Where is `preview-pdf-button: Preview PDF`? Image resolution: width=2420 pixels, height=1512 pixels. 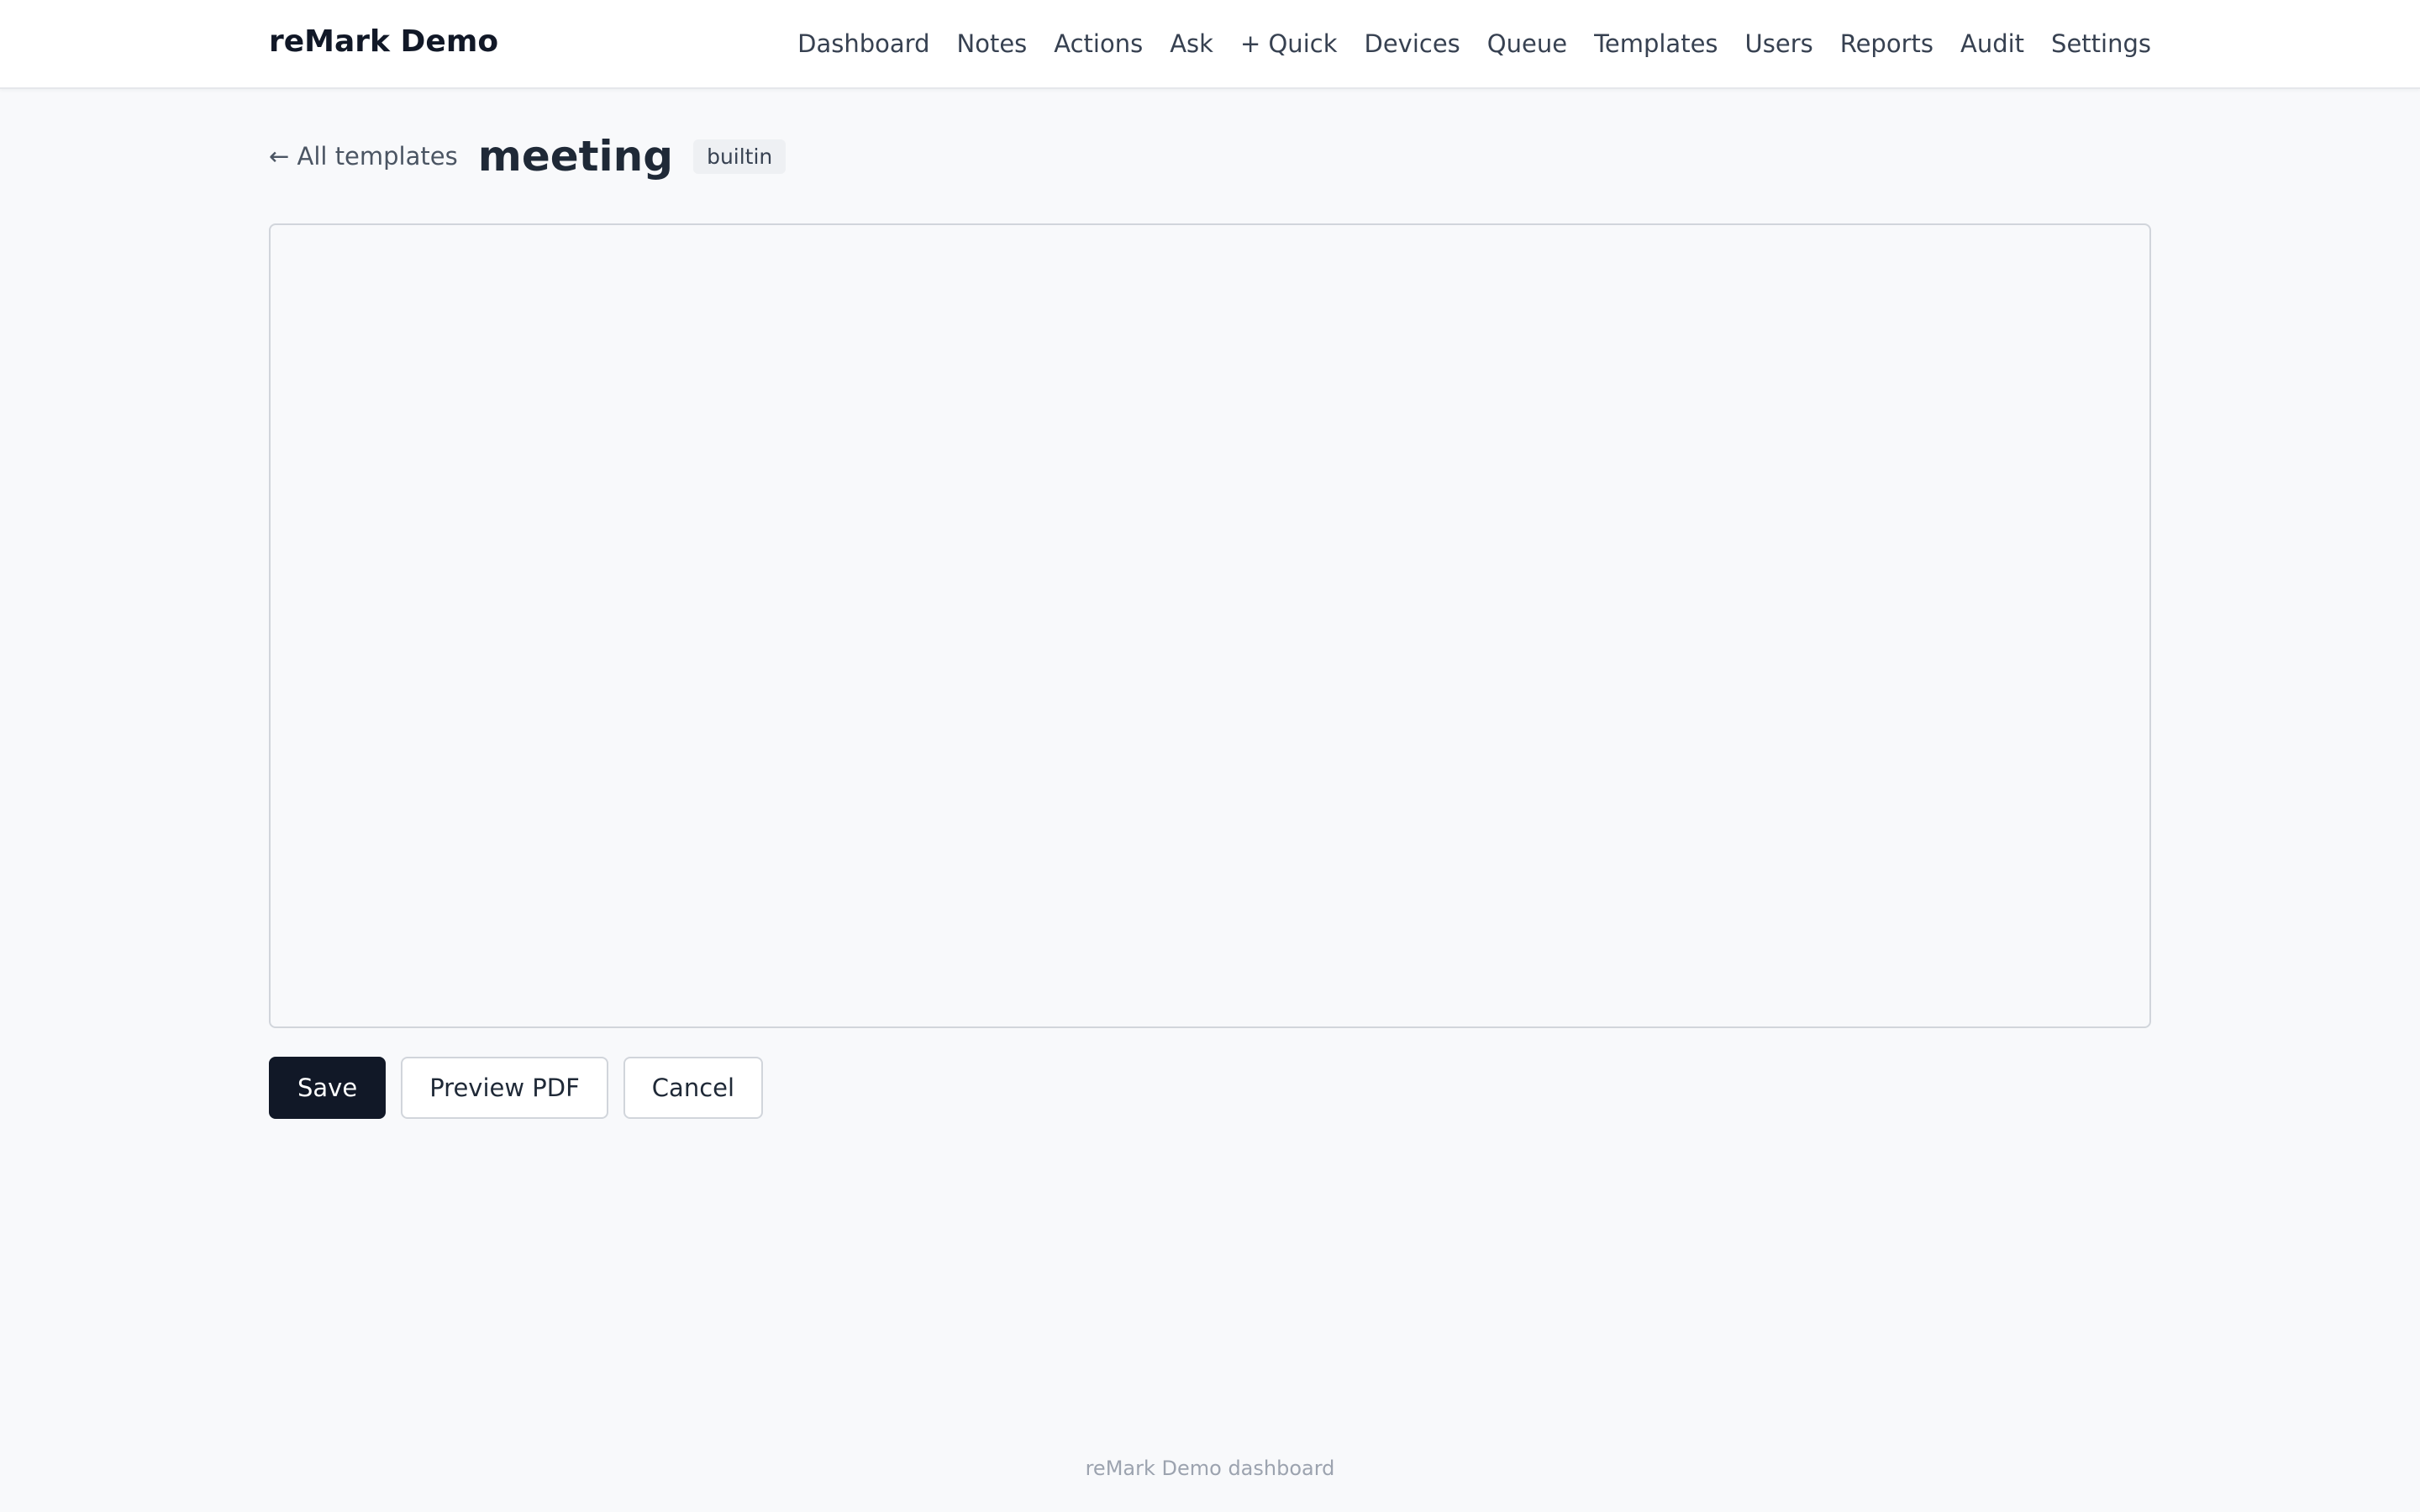 preview-pdf-button: Preview PDF is located at coordinates (505, 1088).